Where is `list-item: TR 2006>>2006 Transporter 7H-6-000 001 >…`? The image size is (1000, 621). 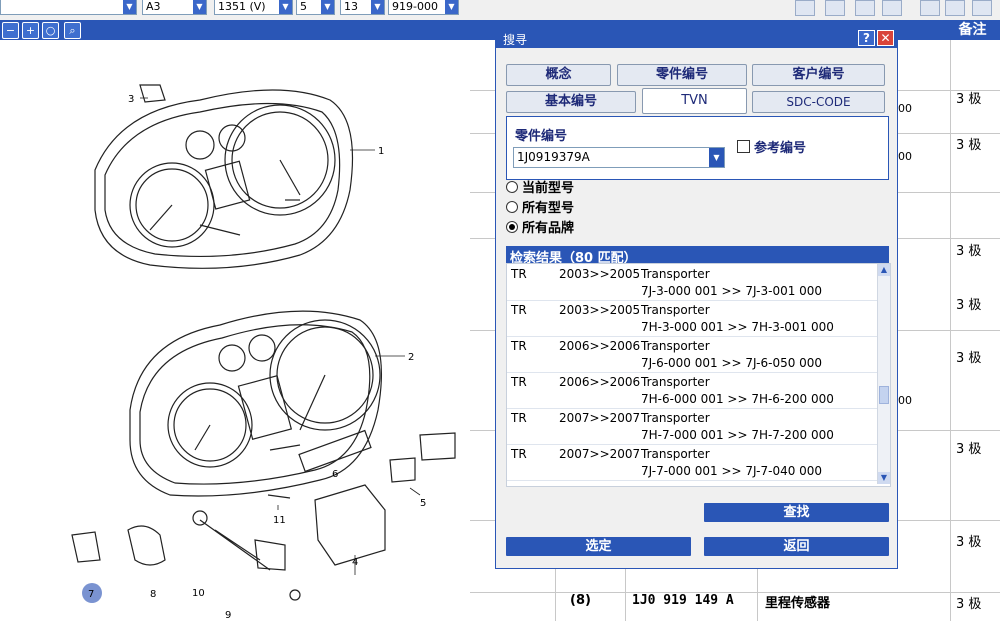
list-item: TR 2006>>2006 Transporter 7H-6-000 001 >… is located at coordinates (692, 390).